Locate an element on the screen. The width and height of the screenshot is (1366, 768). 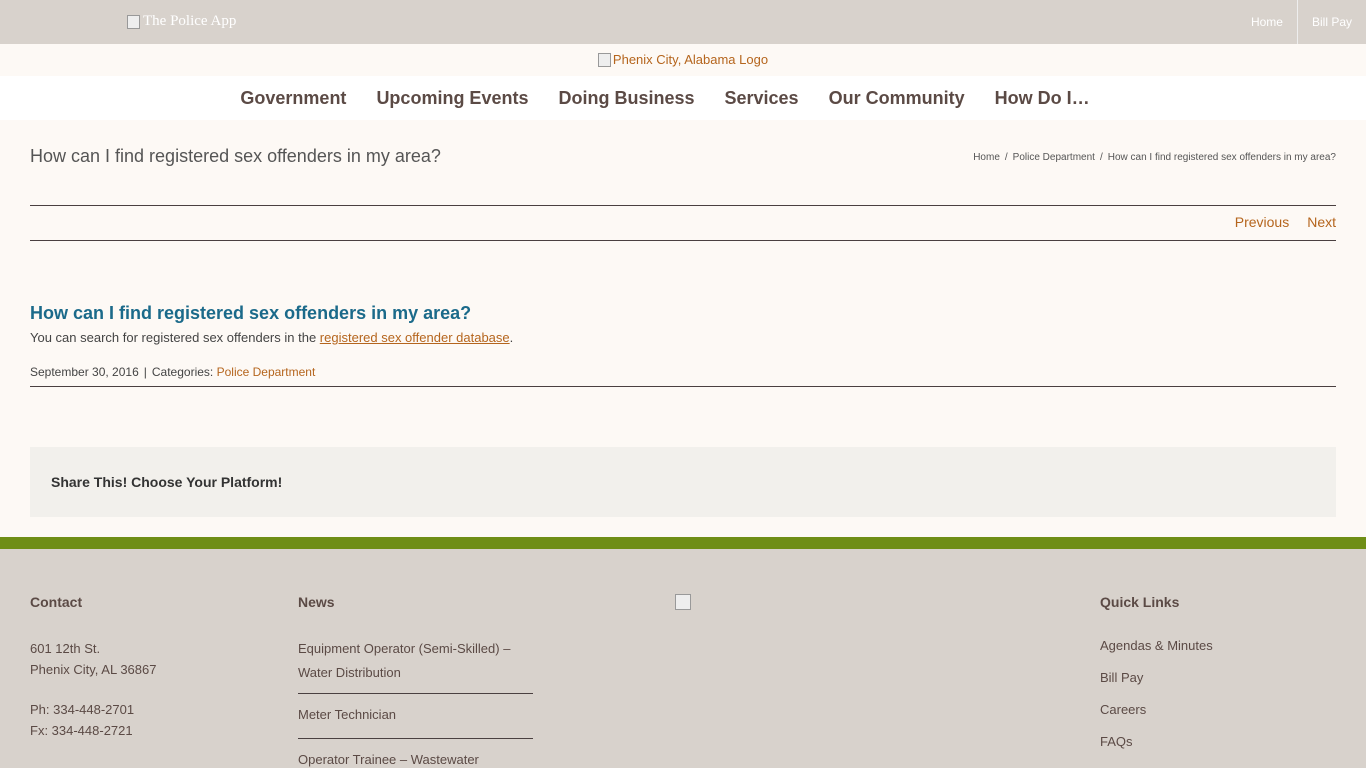
quick-link-agendas: Agendas & Minutes is located at coordinates (1156, 645).